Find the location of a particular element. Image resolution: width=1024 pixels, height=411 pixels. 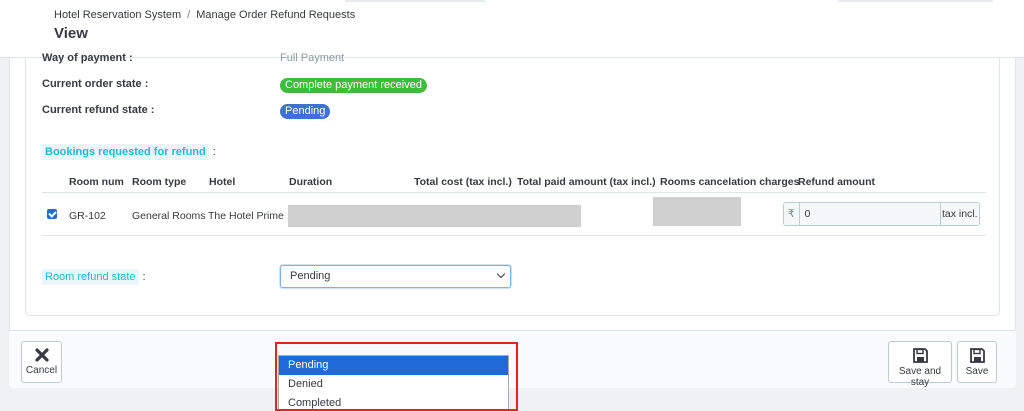

save-and-stay-button: Save and stay is located at coordinates (920, 364).